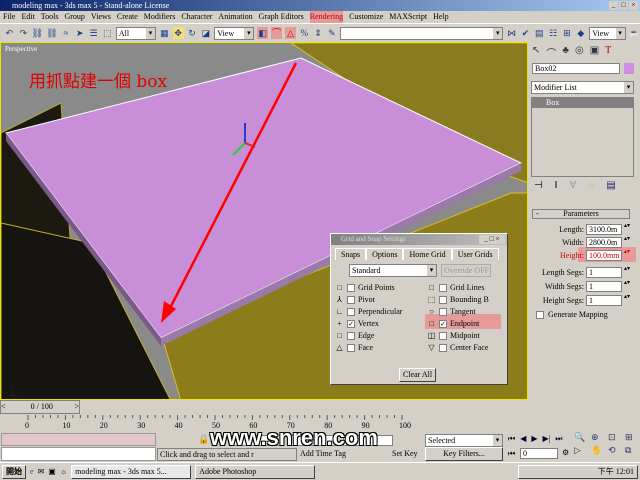 This screenshot has height=480, width=640. What do you see at coordinates (598, 450) in the screenshot?
I see `pan-icon: ✋` at bounding box center [598, 450].